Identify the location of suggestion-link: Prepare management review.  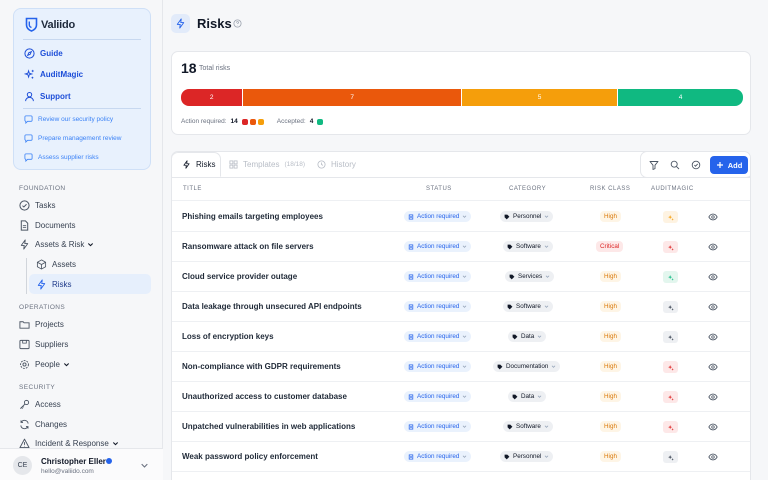
(72, 138).